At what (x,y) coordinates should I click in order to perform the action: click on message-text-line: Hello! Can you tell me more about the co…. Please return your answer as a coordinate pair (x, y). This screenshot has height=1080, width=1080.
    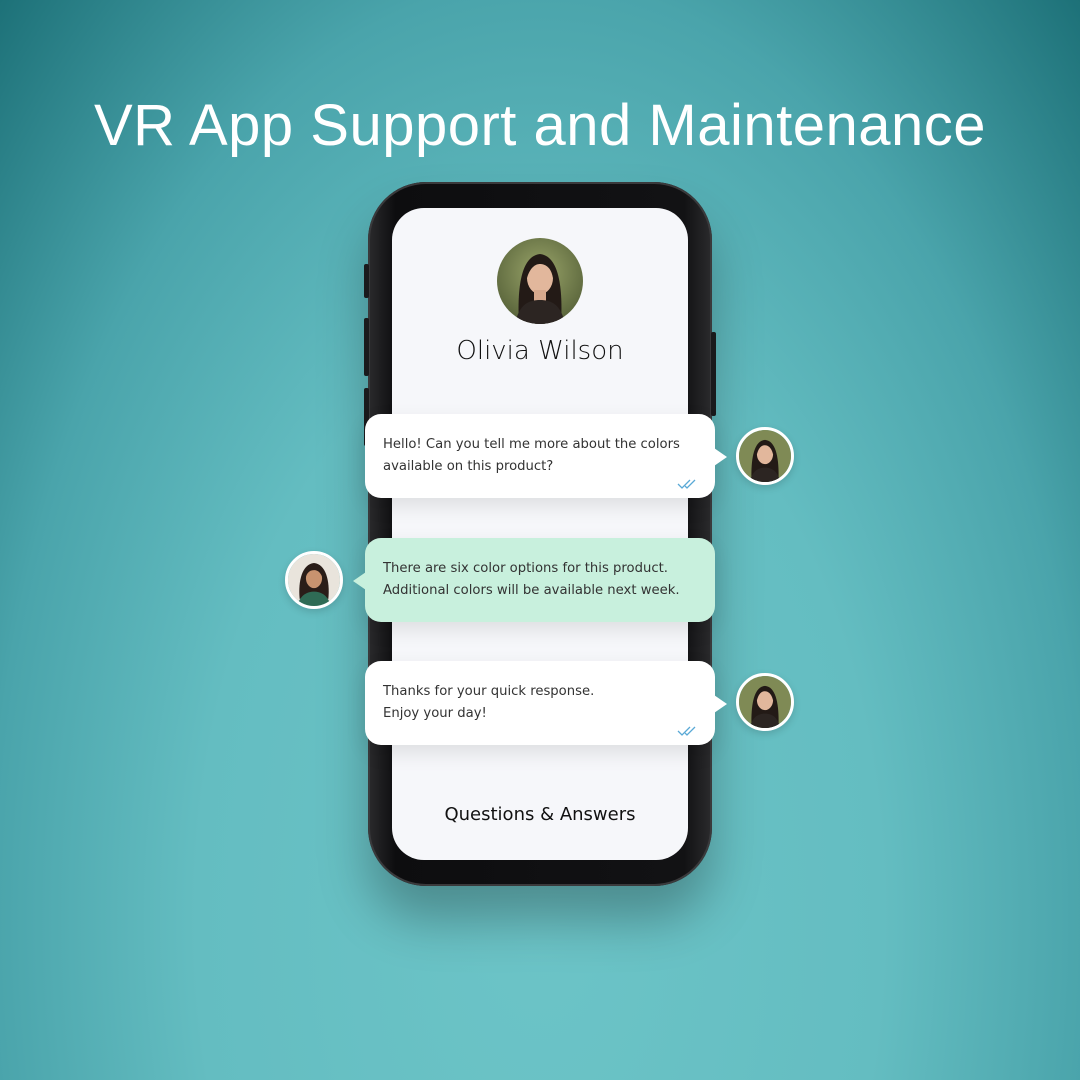
    Looking at the image, I should click on (531, 444).